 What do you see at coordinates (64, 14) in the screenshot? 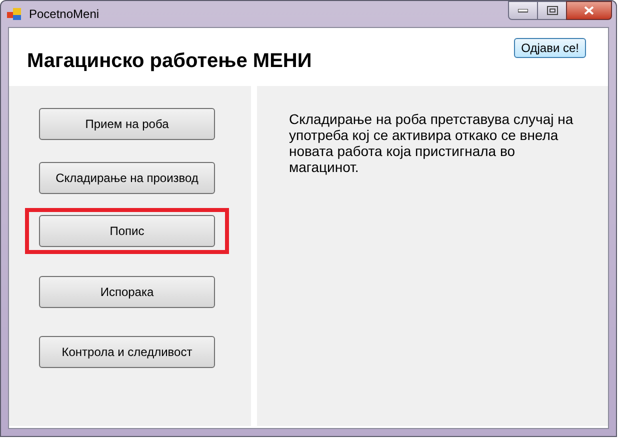
I see `window-title: PocetnoMeni` at bounding box center [64, 14].